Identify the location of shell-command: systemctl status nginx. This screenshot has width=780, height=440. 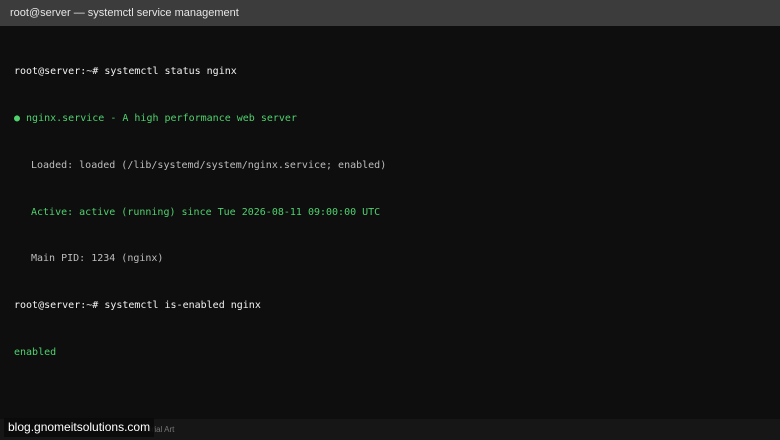
(170, 72).